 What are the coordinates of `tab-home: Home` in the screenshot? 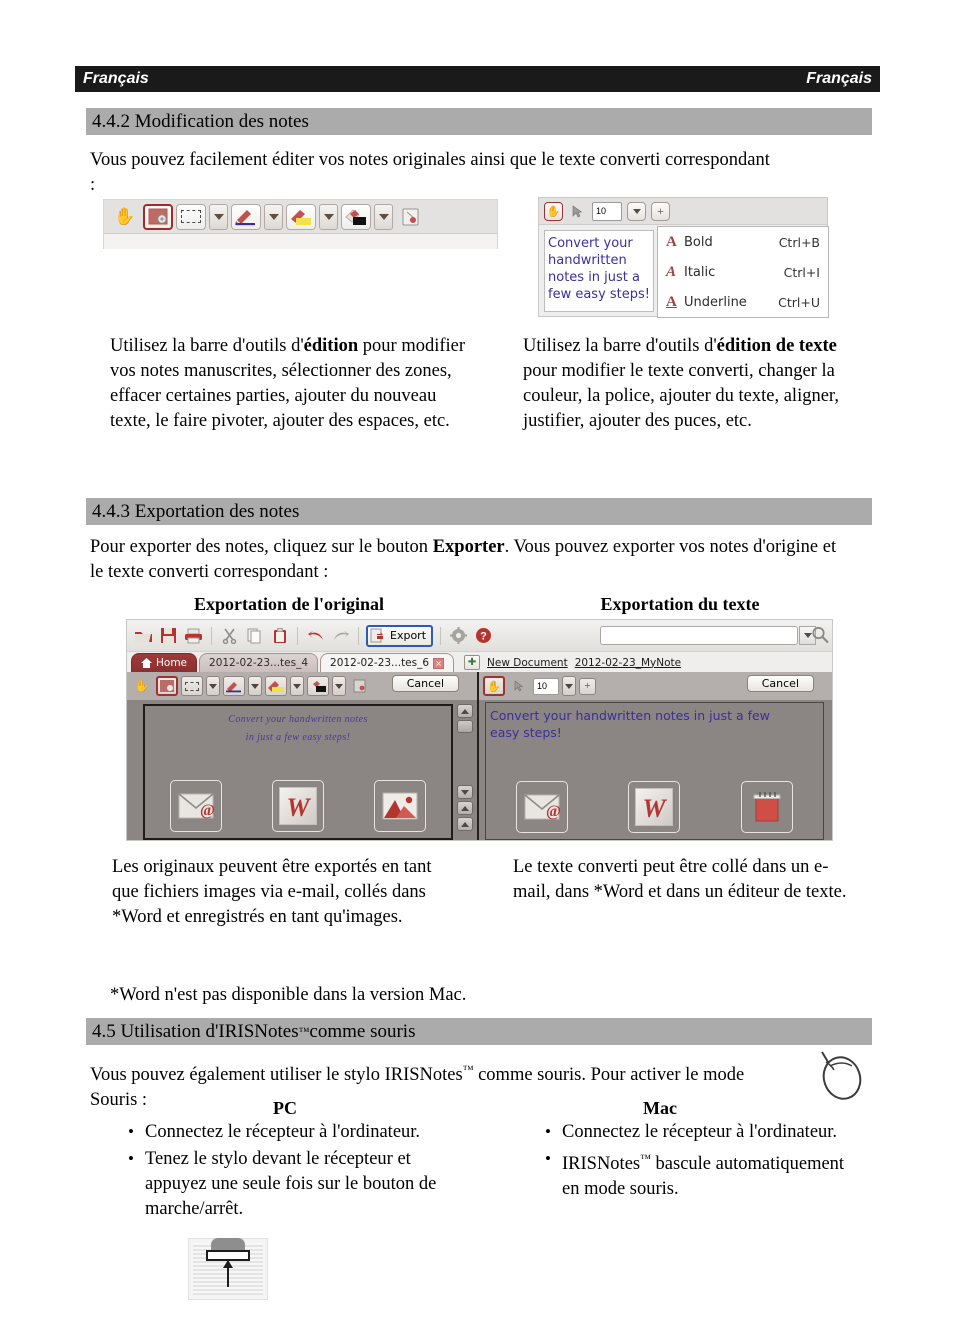 It's located at (164, 662).